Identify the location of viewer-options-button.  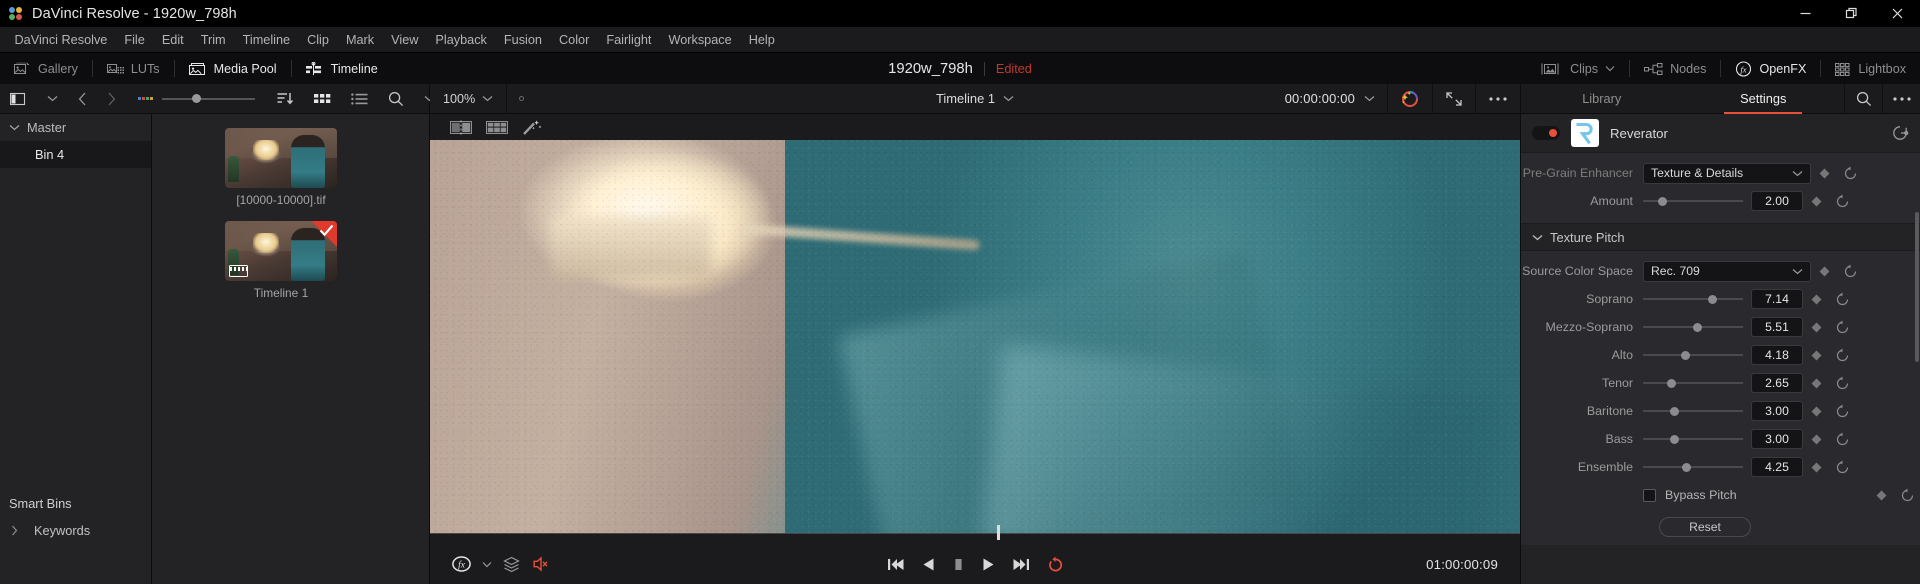
(1497, 98).